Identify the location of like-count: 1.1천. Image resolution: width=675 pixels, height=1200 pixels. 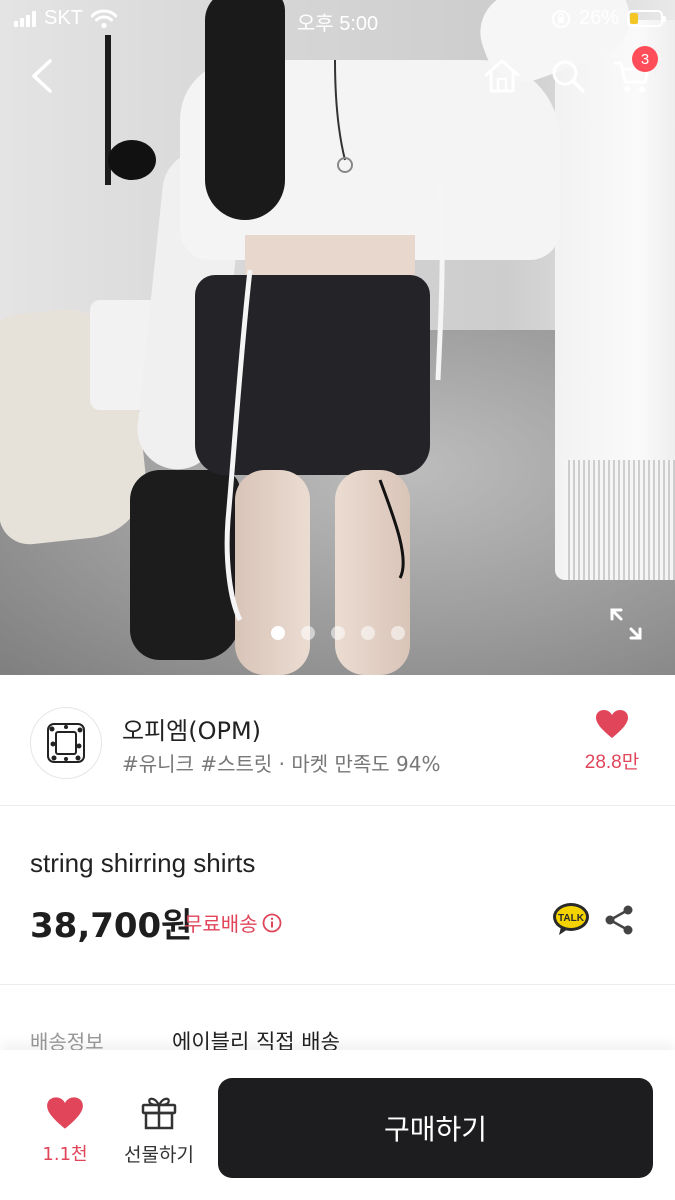
(65, 1154).